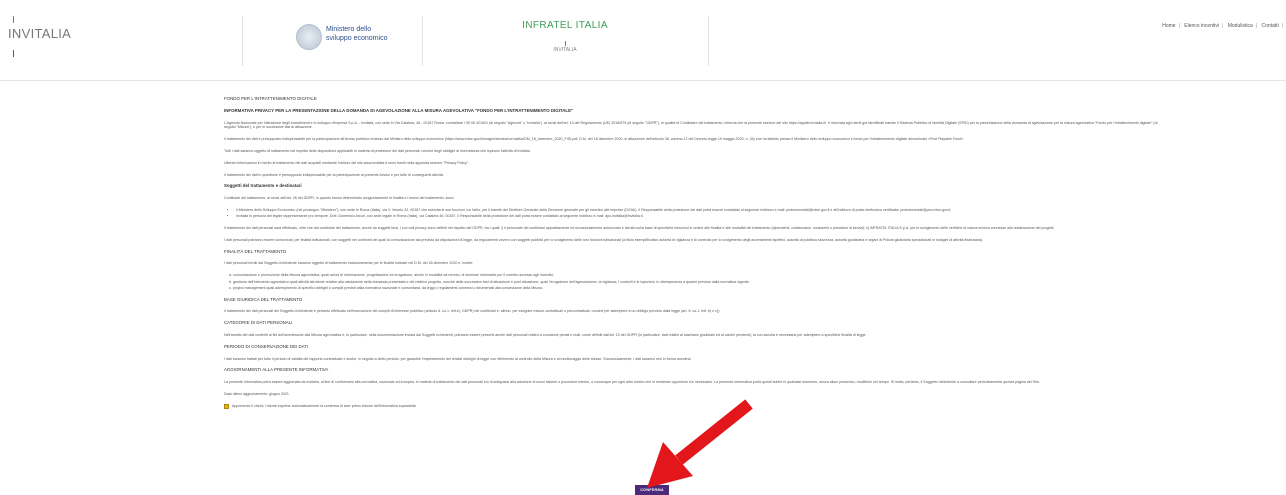  I want to click on section-heading: BASE GIURIDICA DEL TRATTAMENTO, so click(263, 299).